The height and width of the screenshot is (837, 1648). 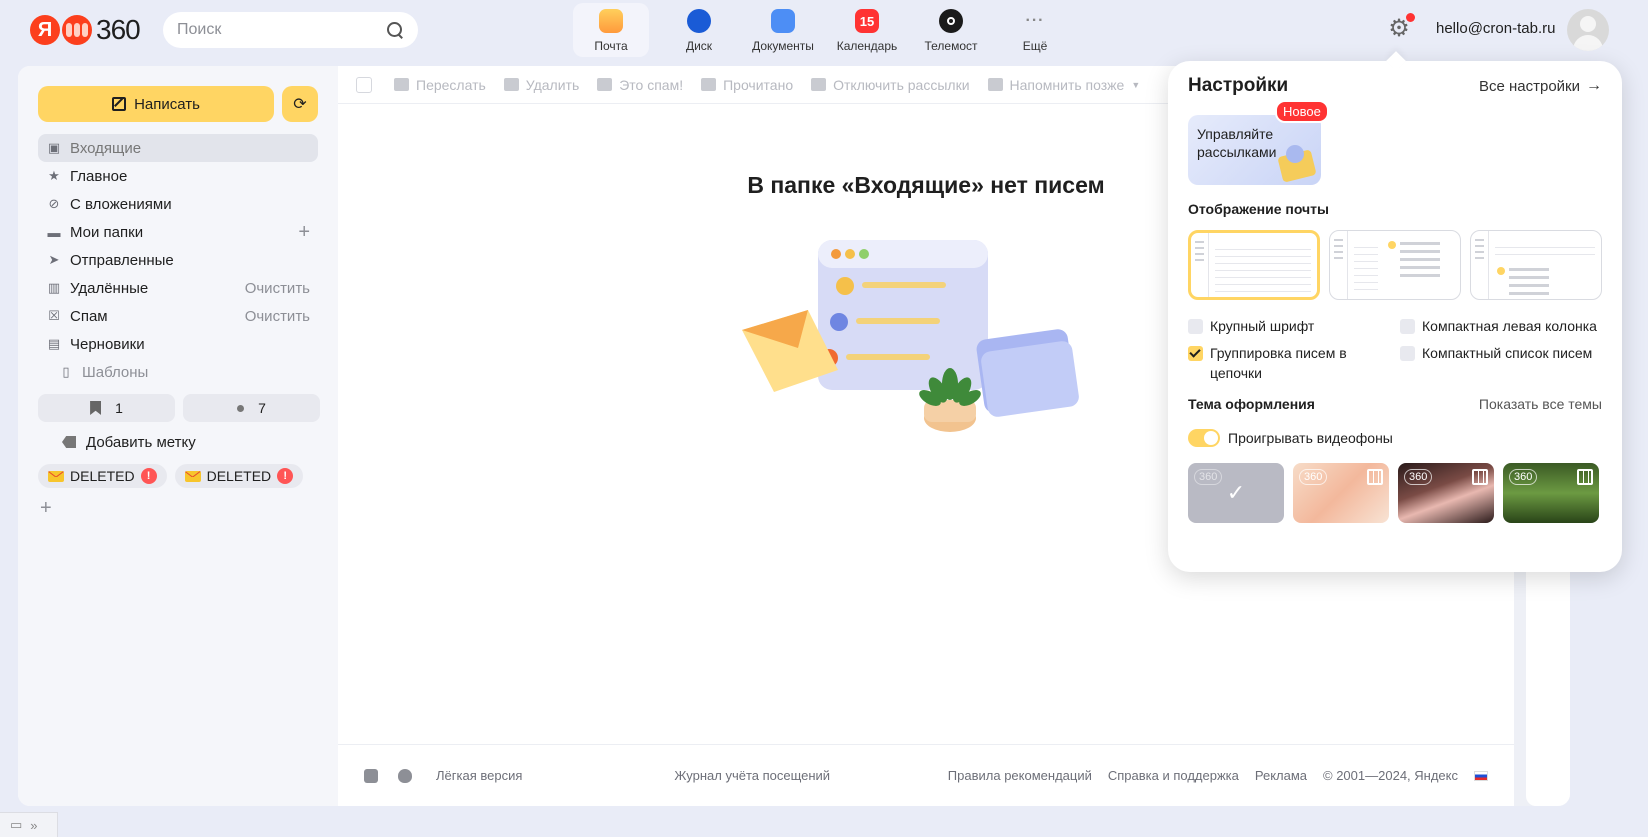 I want to click on copyright-link: © 2001—2024, Яндекс, so click(x=1390, y=775).